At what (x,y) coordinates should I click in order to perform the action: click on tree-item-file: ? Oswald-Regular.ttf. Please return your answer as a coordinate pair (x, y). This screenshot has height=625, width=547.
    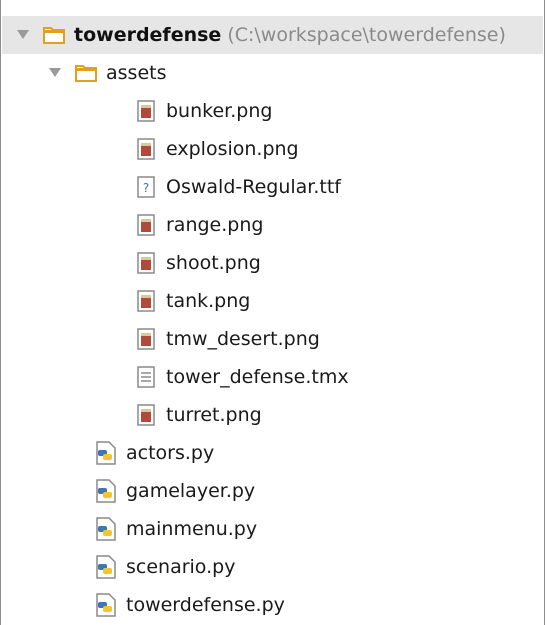
    Looking at the image, I should click on (272, 187).